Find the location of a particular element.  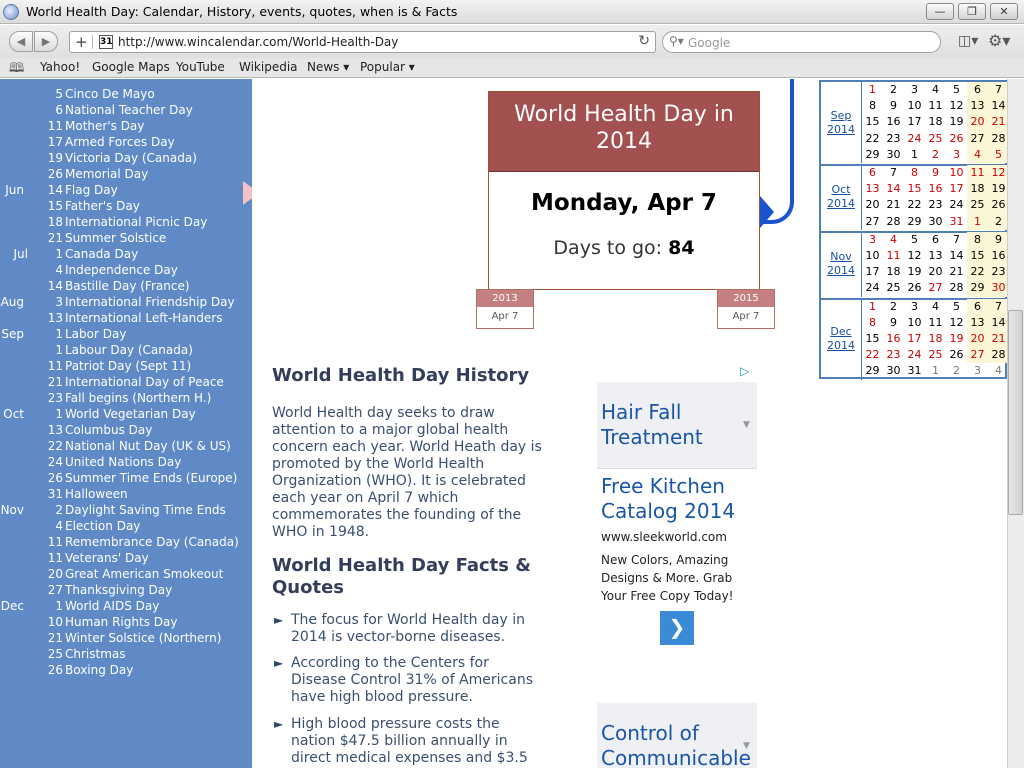

holiday-list-item: 15 Father's Day is located at coordinates (125, 206).